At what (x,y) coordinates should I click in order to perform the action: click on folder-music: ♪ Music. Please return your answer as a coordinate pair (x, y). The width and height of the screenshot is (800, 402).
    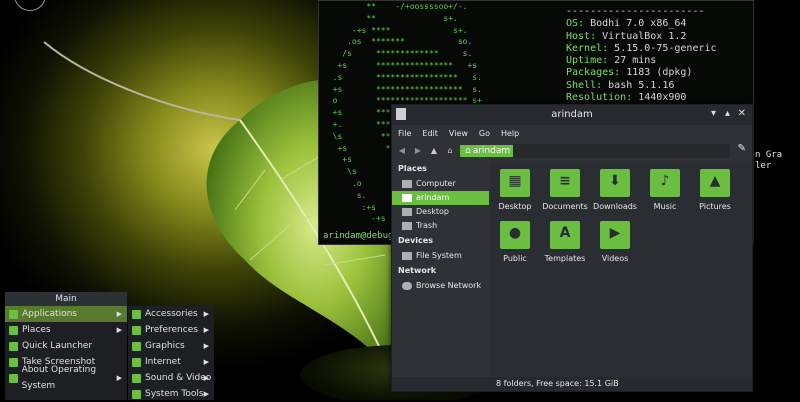
    Looking at the image, I should click on (665, 190).